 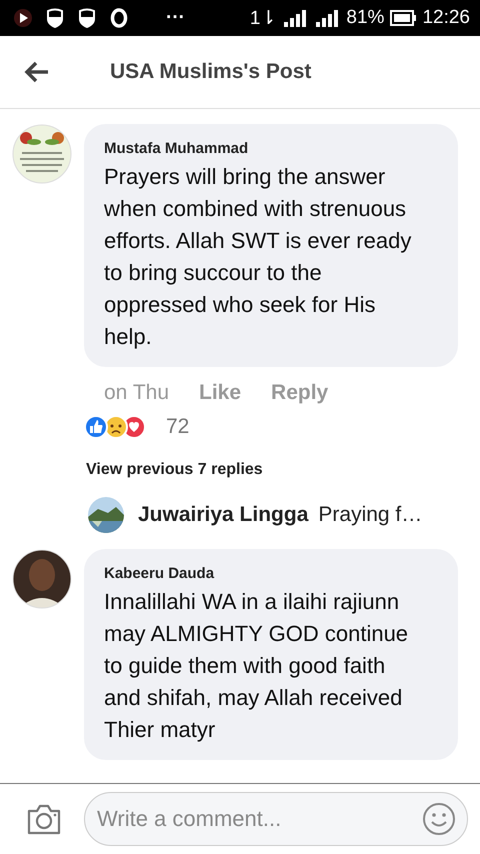 What do you see at coordinates (178, 427) in the screenshot?
I see `reaction-count: 72` at bounding box center [178, 427].